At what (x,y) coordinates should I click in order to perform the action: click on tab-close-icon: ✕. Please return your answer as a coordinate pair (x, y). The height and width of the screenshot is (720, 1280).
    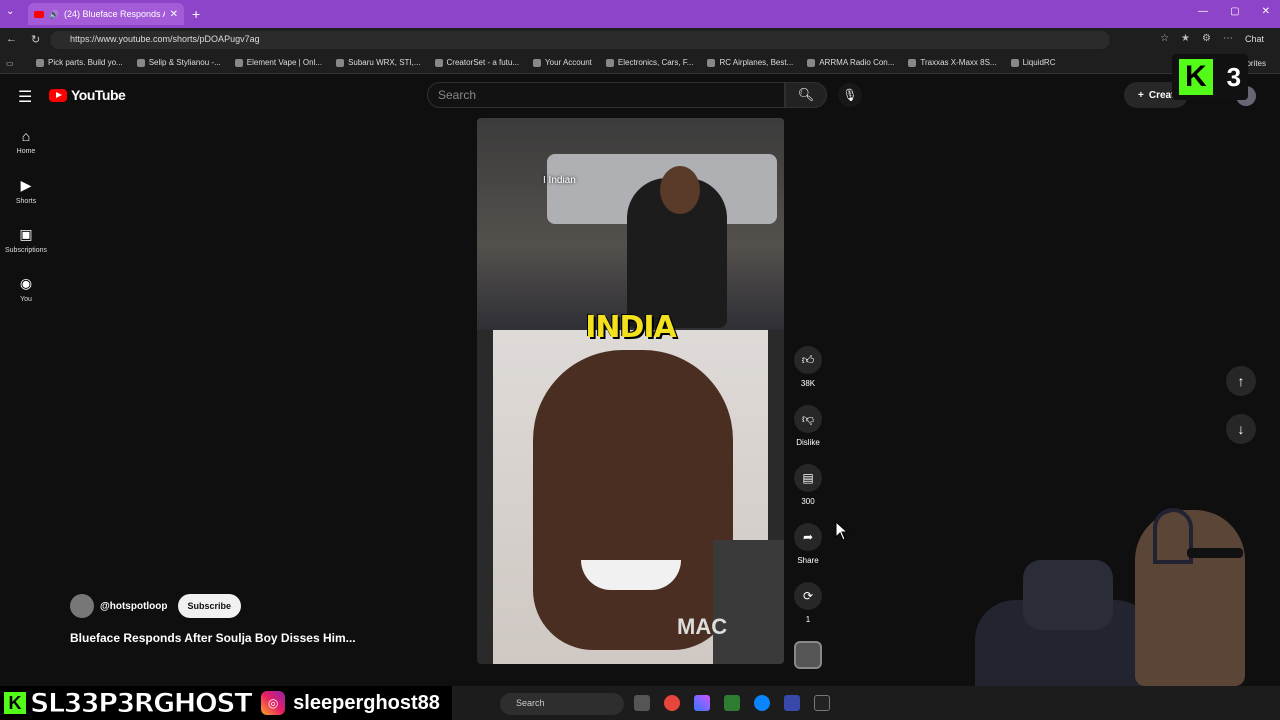
    Looking at the image, I should click on (174, 14).